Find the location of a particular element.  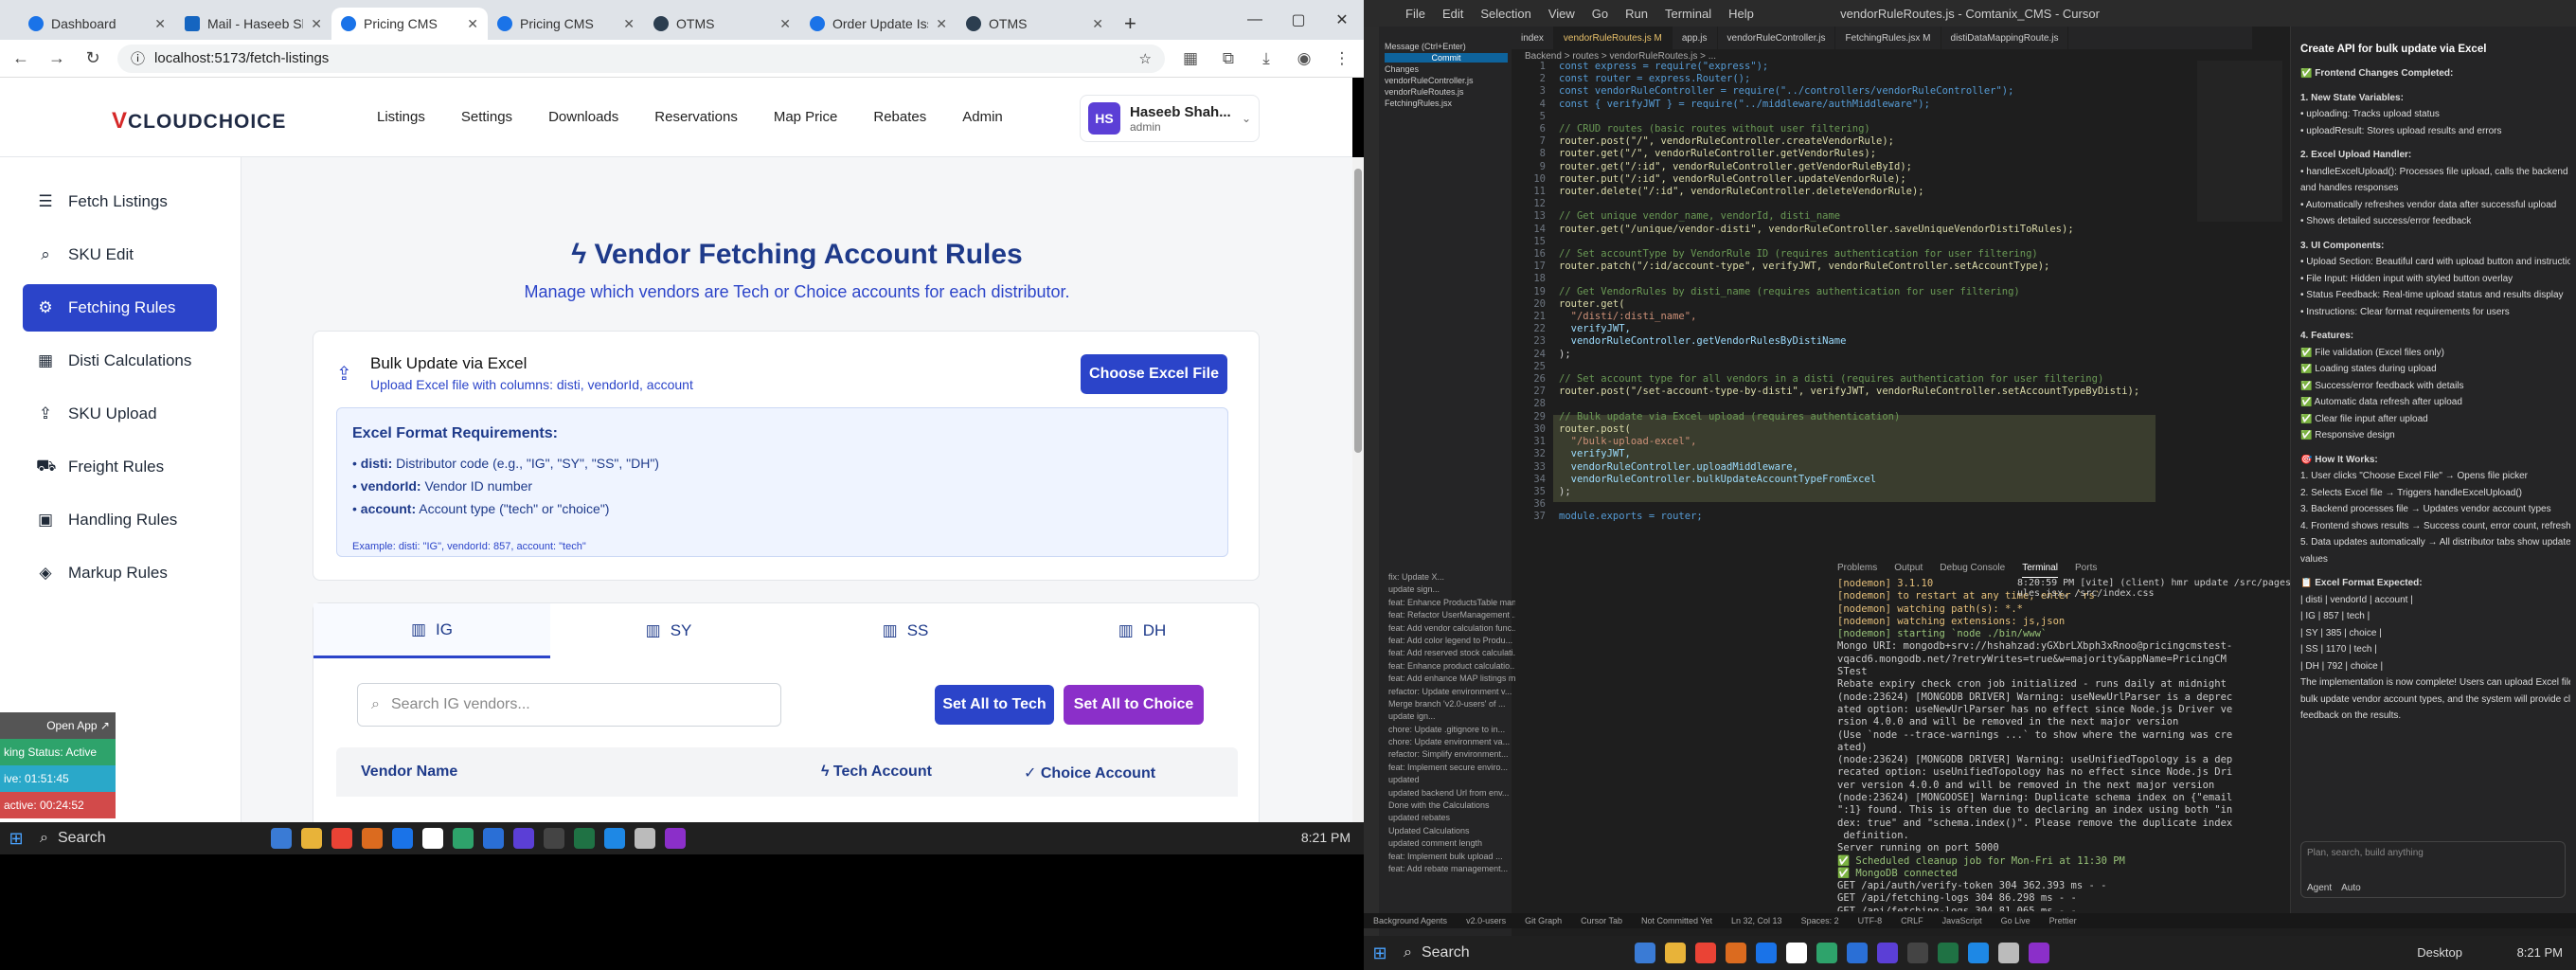

panel-tab-debug-console: Debug Console is located at coordinates (1972, 570).